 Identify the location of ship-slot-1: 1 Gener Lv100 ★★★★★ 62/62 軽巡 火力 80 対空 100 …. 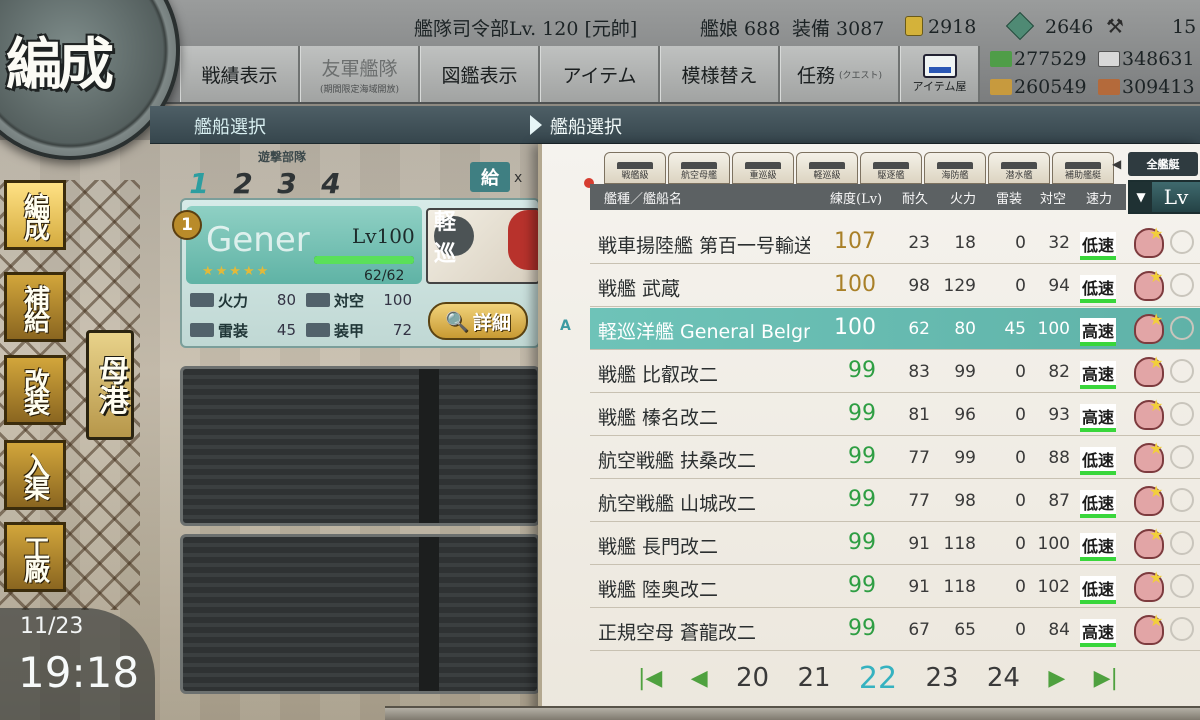
(356, 273).